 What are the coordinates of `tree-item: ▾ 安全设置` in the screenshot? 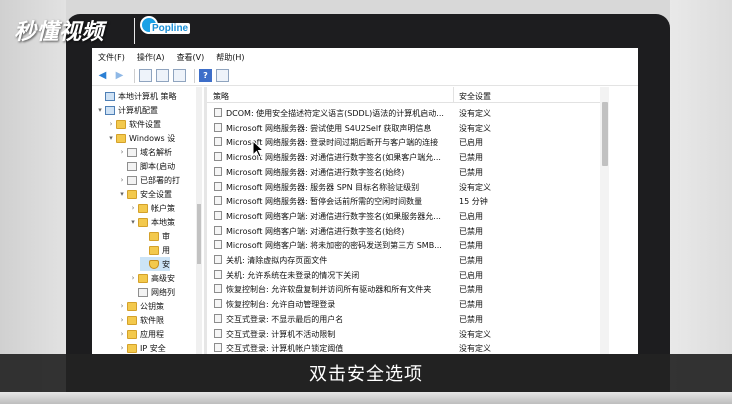 It's located at (145, 194).